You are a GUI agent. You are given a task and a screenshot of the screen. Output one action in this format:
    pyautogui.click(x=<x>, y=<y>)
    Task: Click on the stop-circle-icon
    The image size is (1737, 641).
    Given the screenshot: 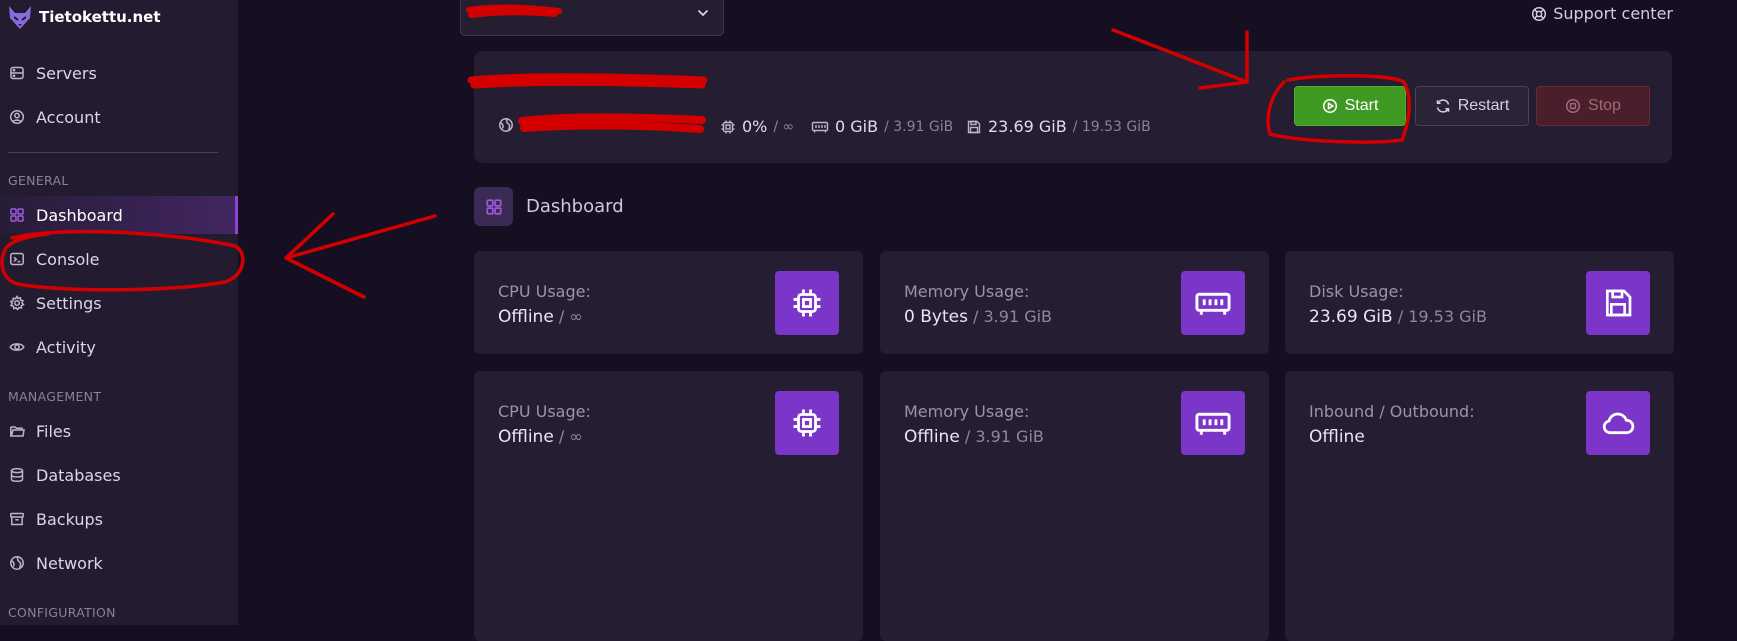 What is the action you would take?
    pyautogui.click(x=1573, y=106)
    